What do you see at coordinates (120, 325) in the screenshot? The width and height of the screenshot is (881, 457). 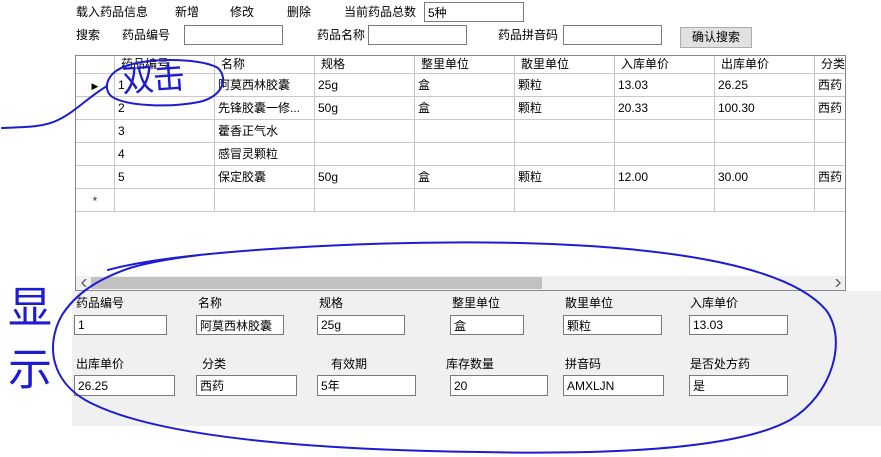 I see `detail-drug-id-field` at bounding box center [120, 325].